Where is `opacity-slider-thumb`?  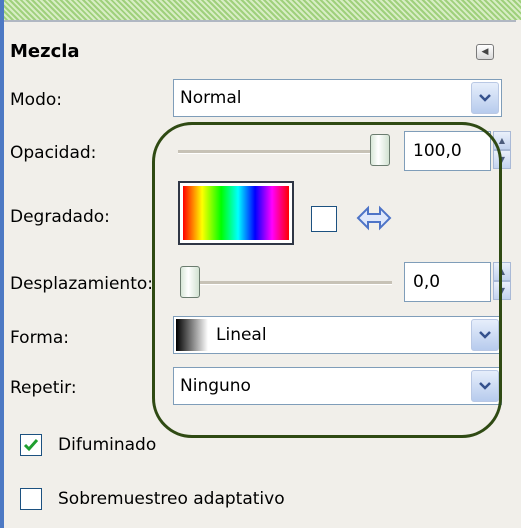
opacity-slider-thumb is located at coordinates (380, 150).